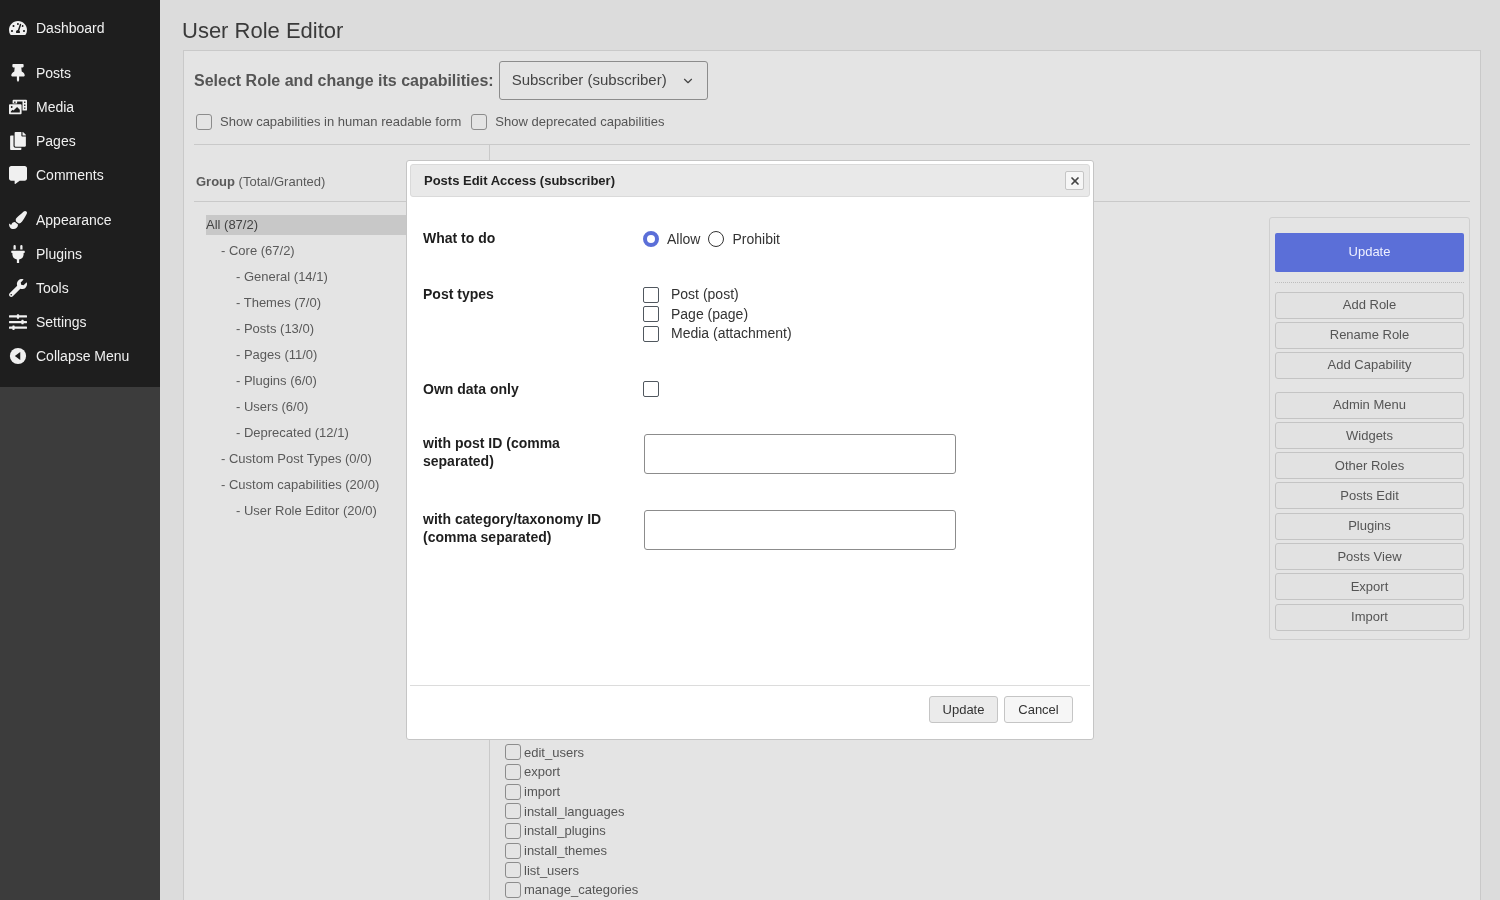  Describe the element at coordinates (272, 406) in the screenshot. I see `tree-item: - Users (6/0)` at that location.